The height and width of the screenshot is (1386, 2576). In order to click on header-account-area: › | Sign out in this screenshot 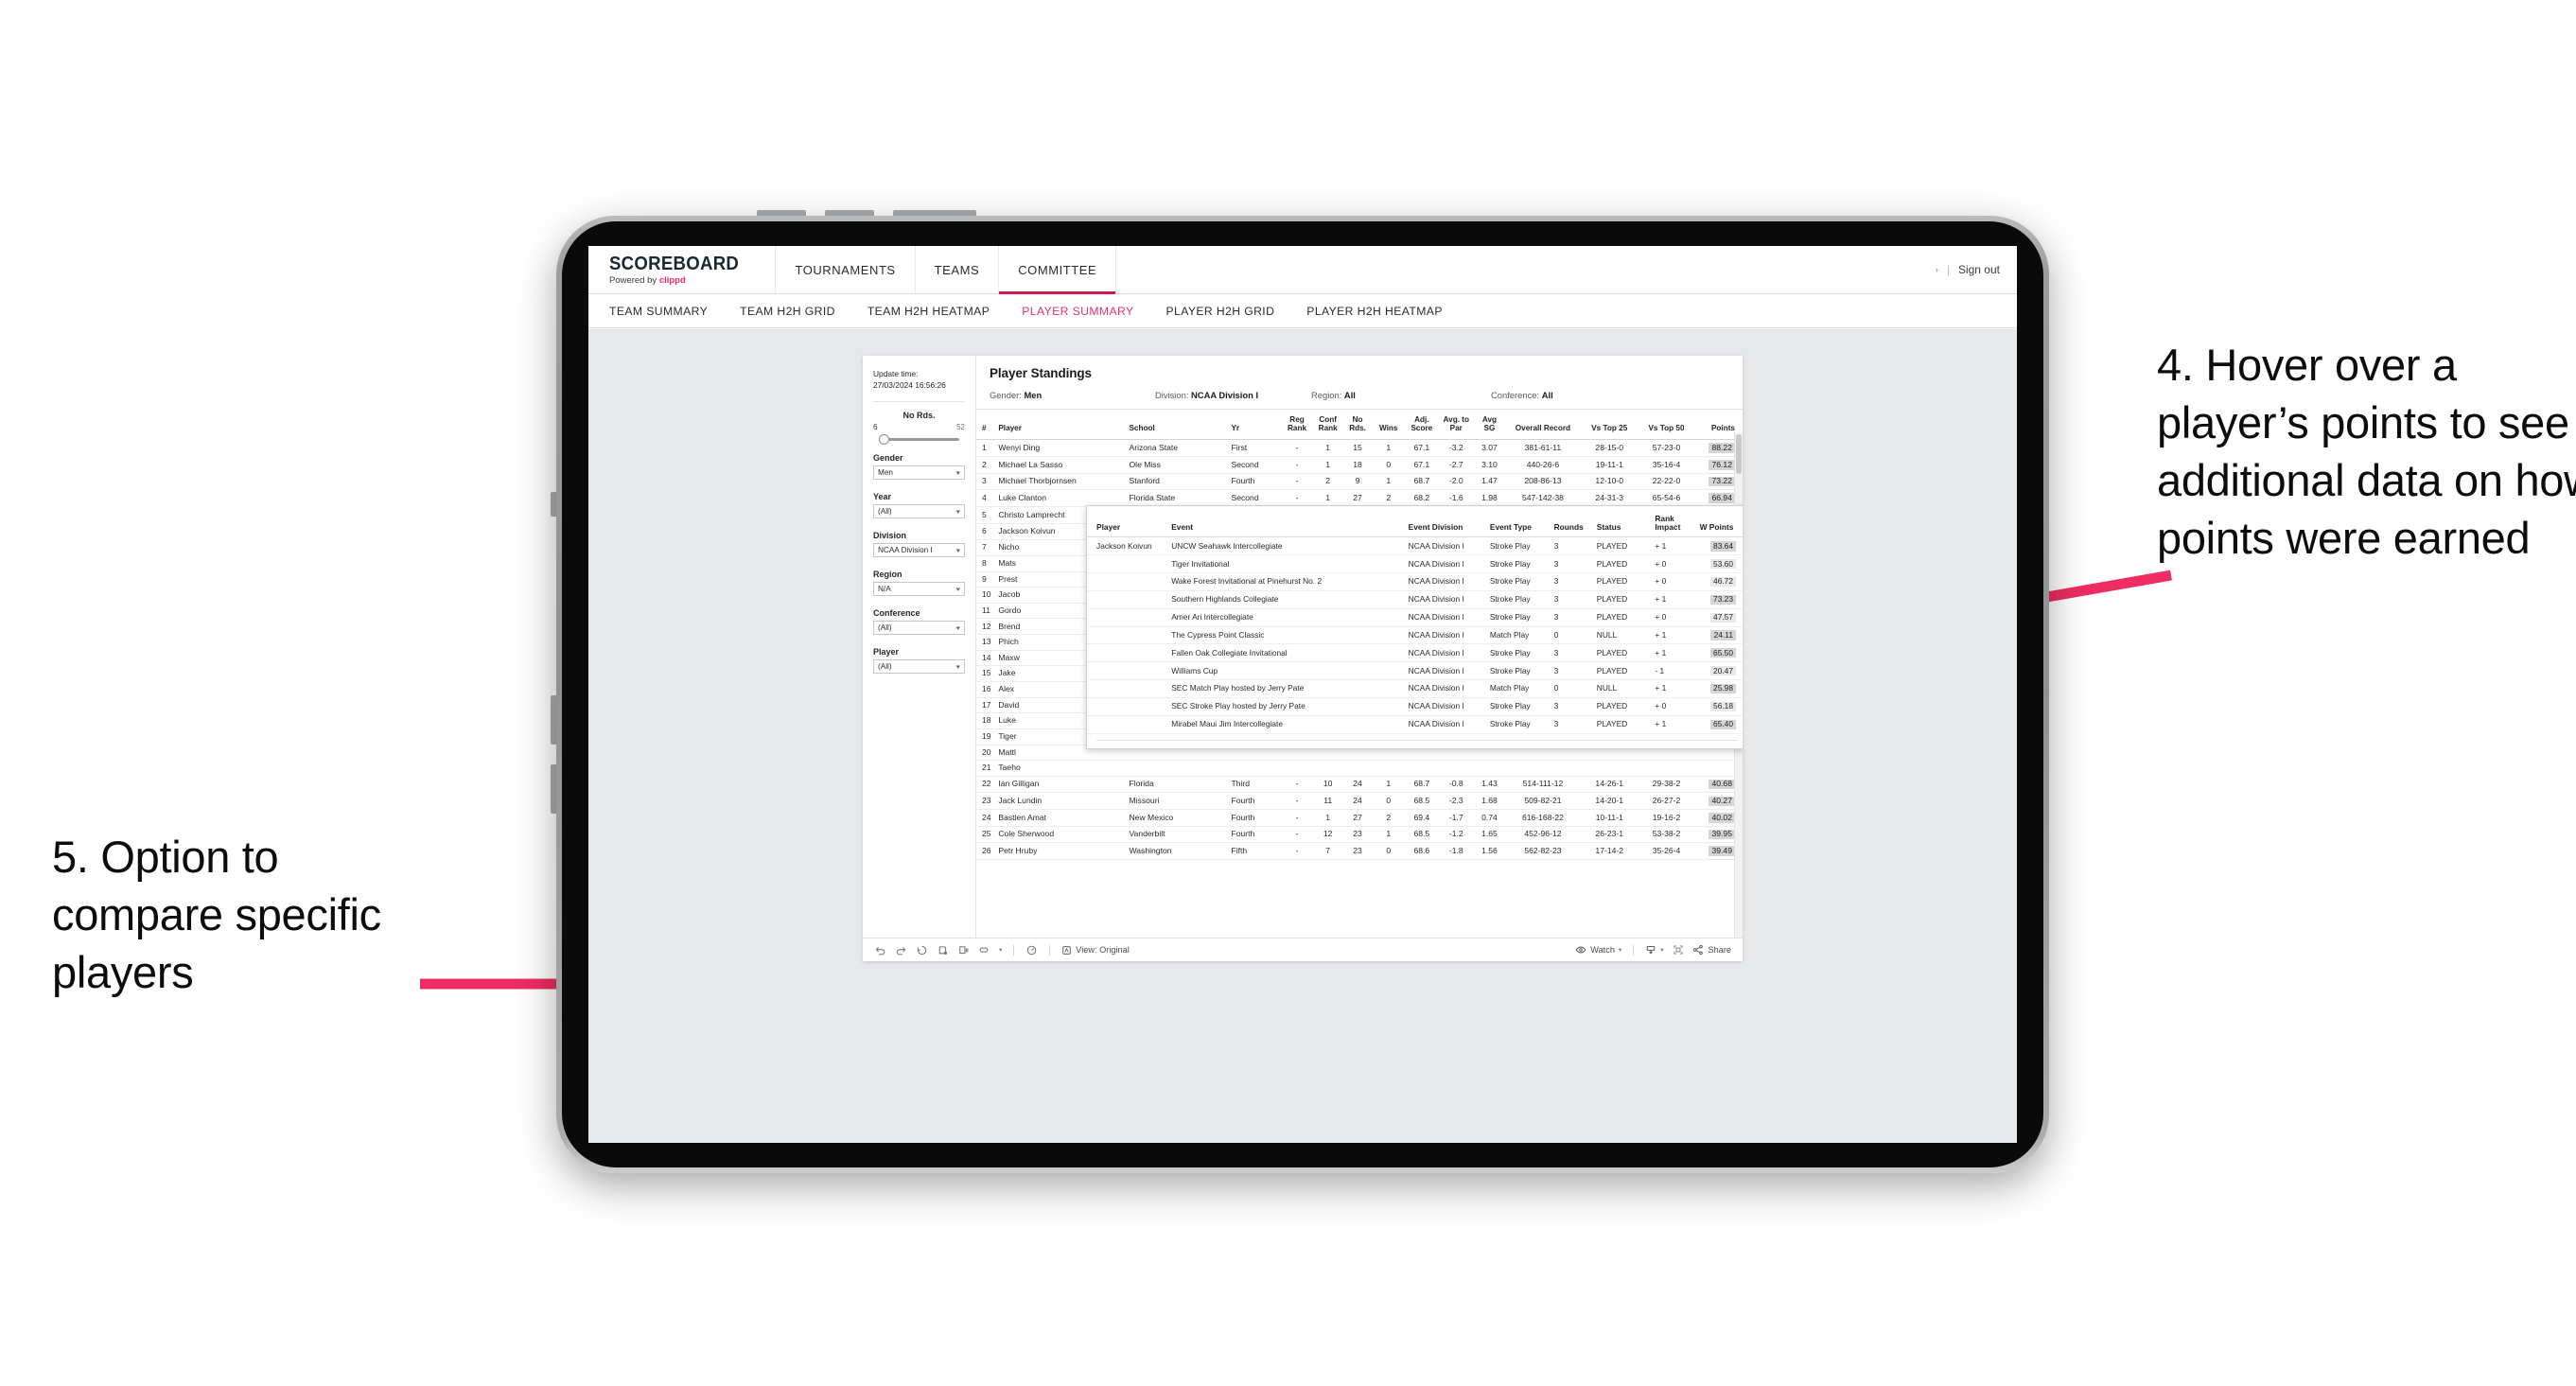, I will do `click(1976, 269)`.